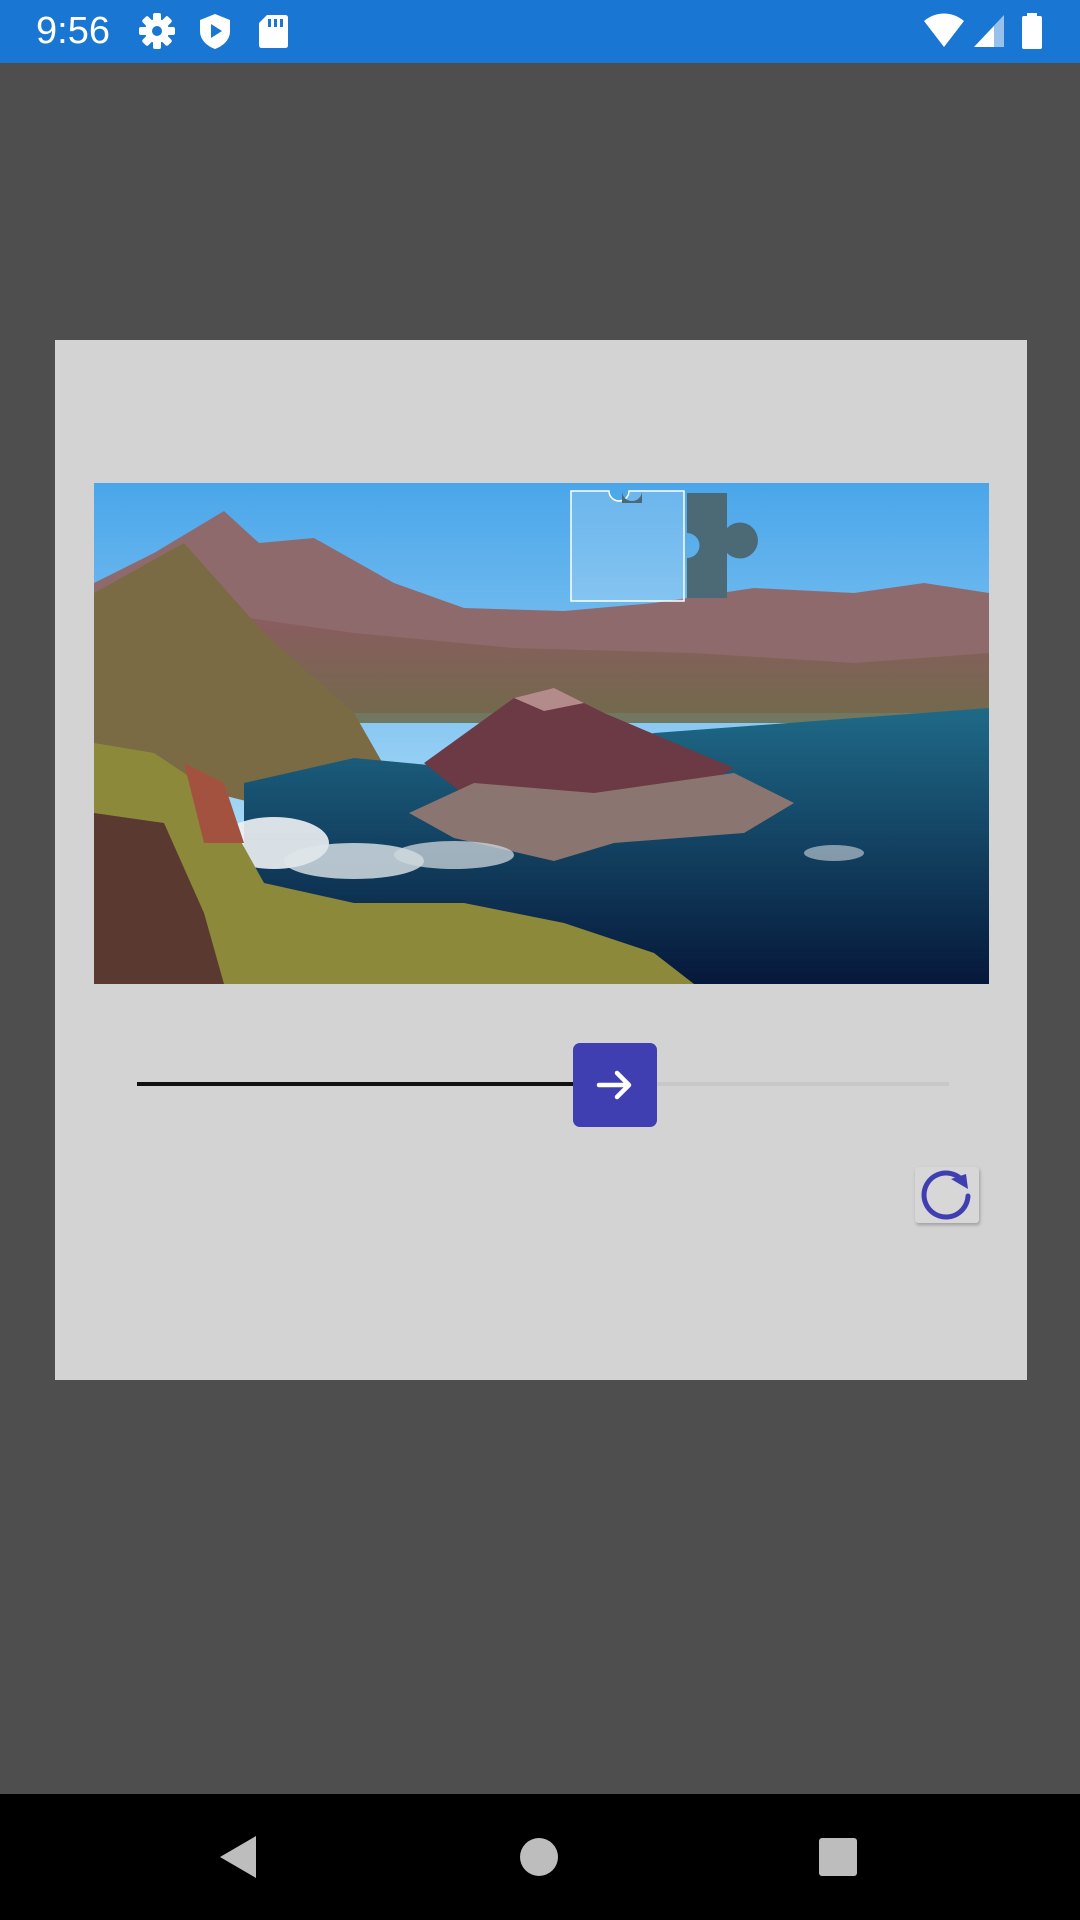 The width and height of the screenshot is (1080, 1920). I want to click on battery-icon, so click(1032, 31).